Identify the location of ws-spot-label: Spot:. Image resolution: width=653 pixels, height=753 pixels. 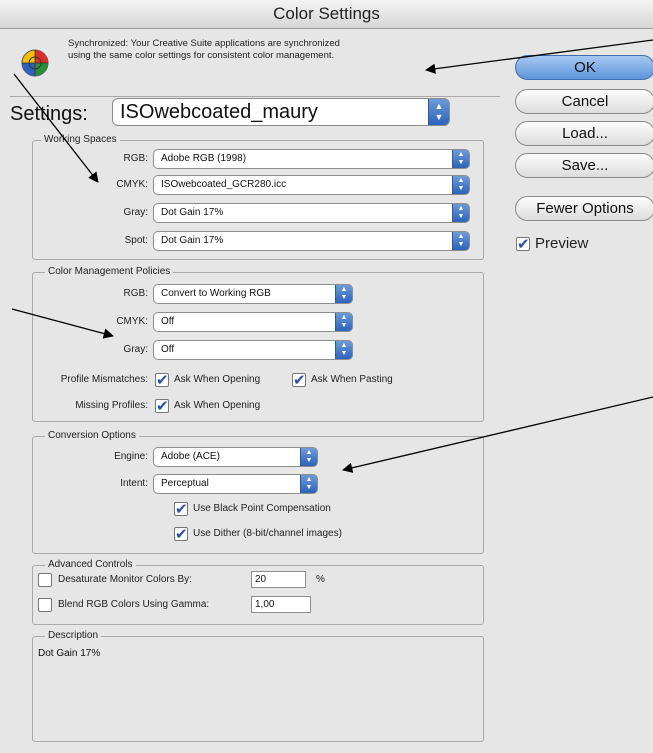
(136, 240).